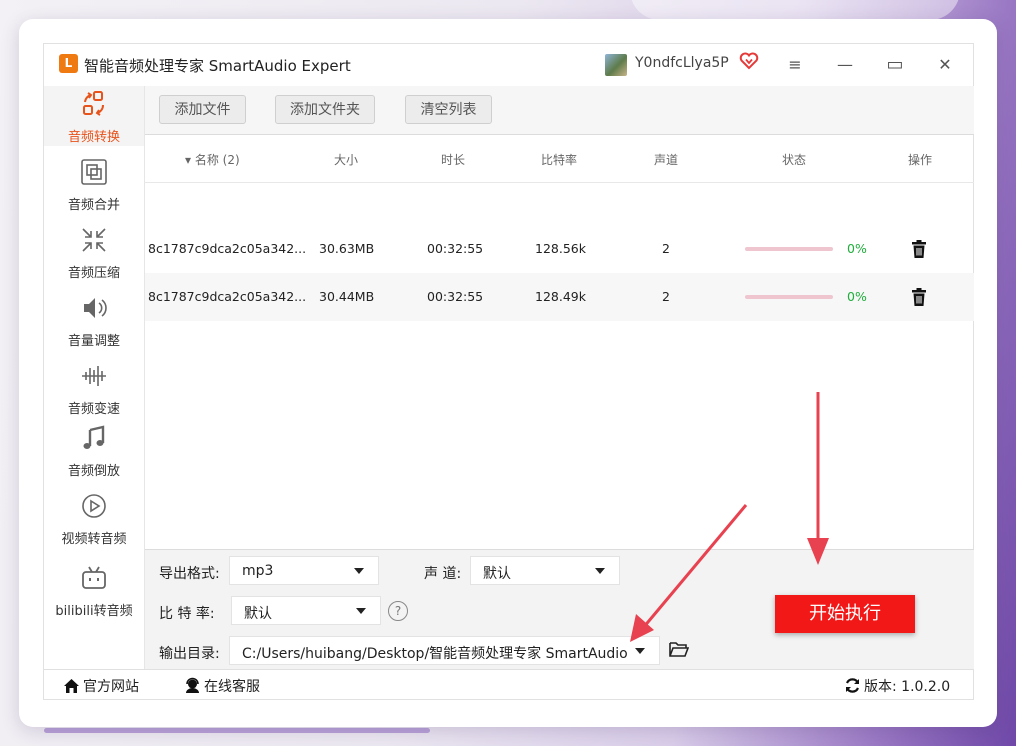 Image resolution: width=1016 pixels, height=746 pixels. I want to click on sidebar-item-label: 音频变速, so click(93, 409).